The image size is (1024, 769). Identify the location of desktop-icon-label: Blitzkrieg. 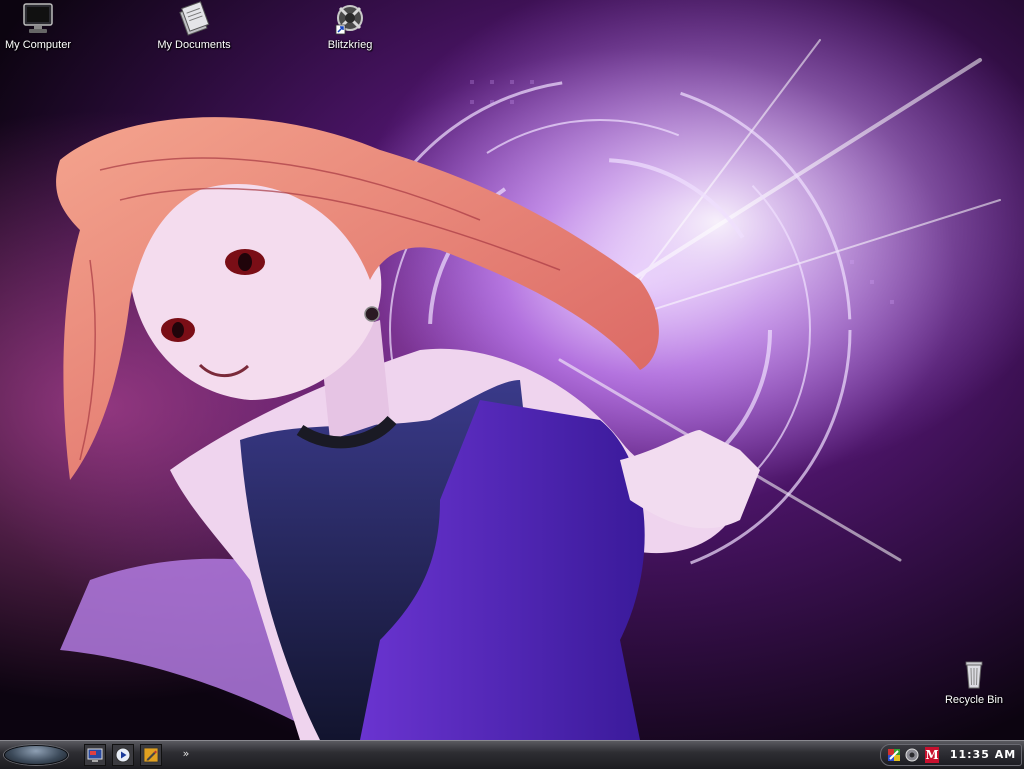
(350, 45).